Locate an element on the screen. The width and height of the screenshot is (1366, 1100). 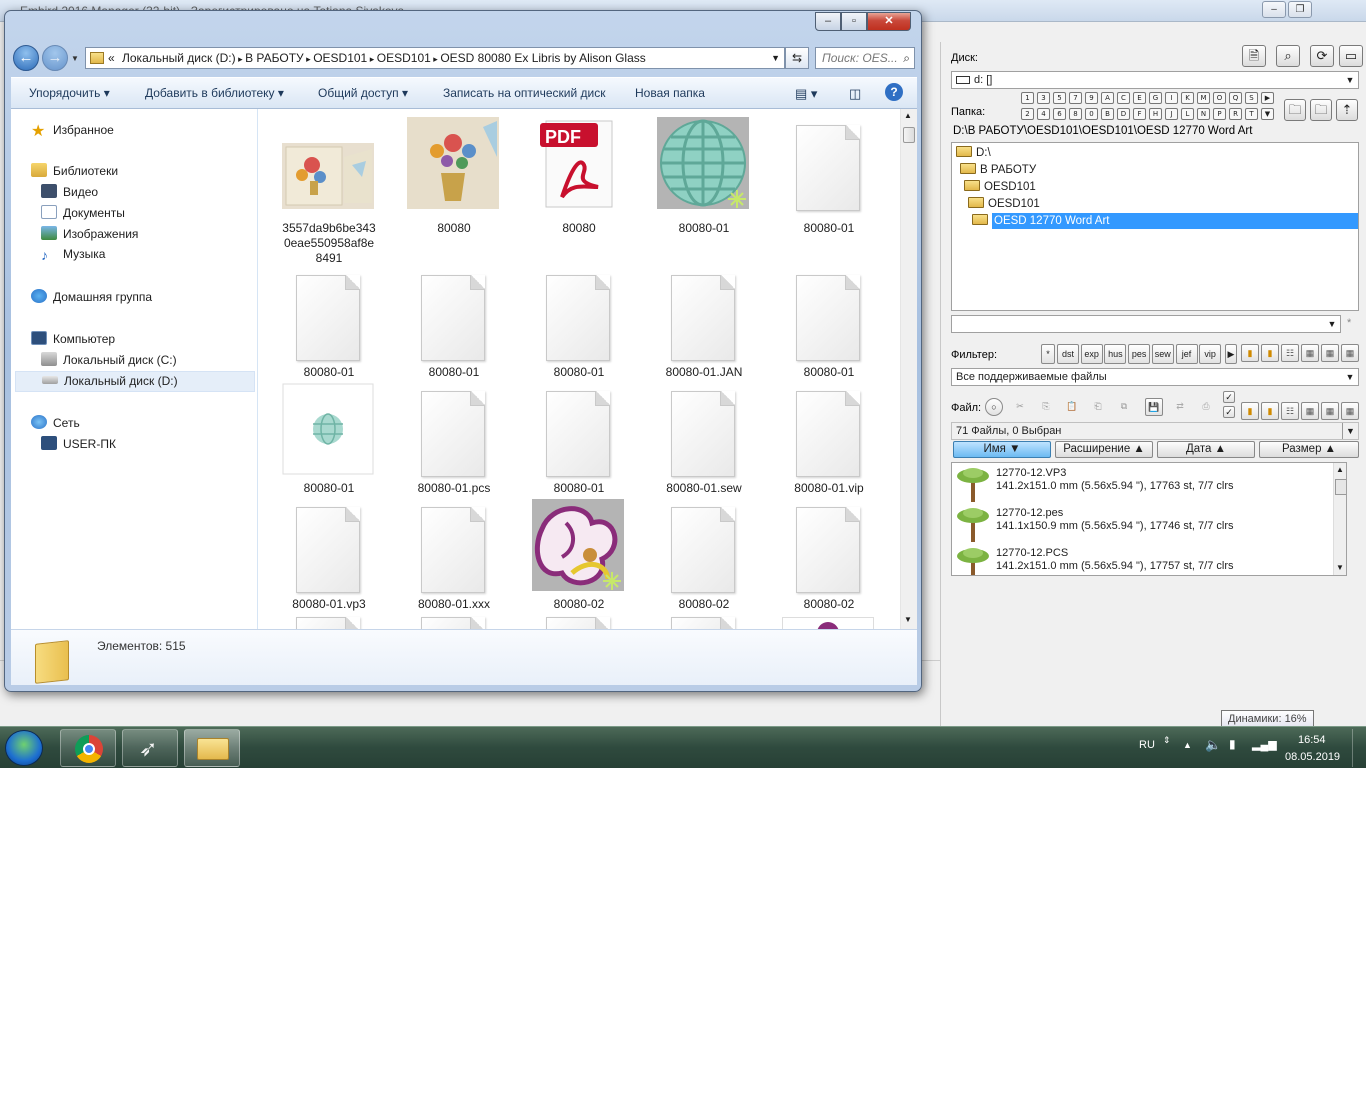
save-file-icon: 🗎 is located at coordinates (1254, 56).